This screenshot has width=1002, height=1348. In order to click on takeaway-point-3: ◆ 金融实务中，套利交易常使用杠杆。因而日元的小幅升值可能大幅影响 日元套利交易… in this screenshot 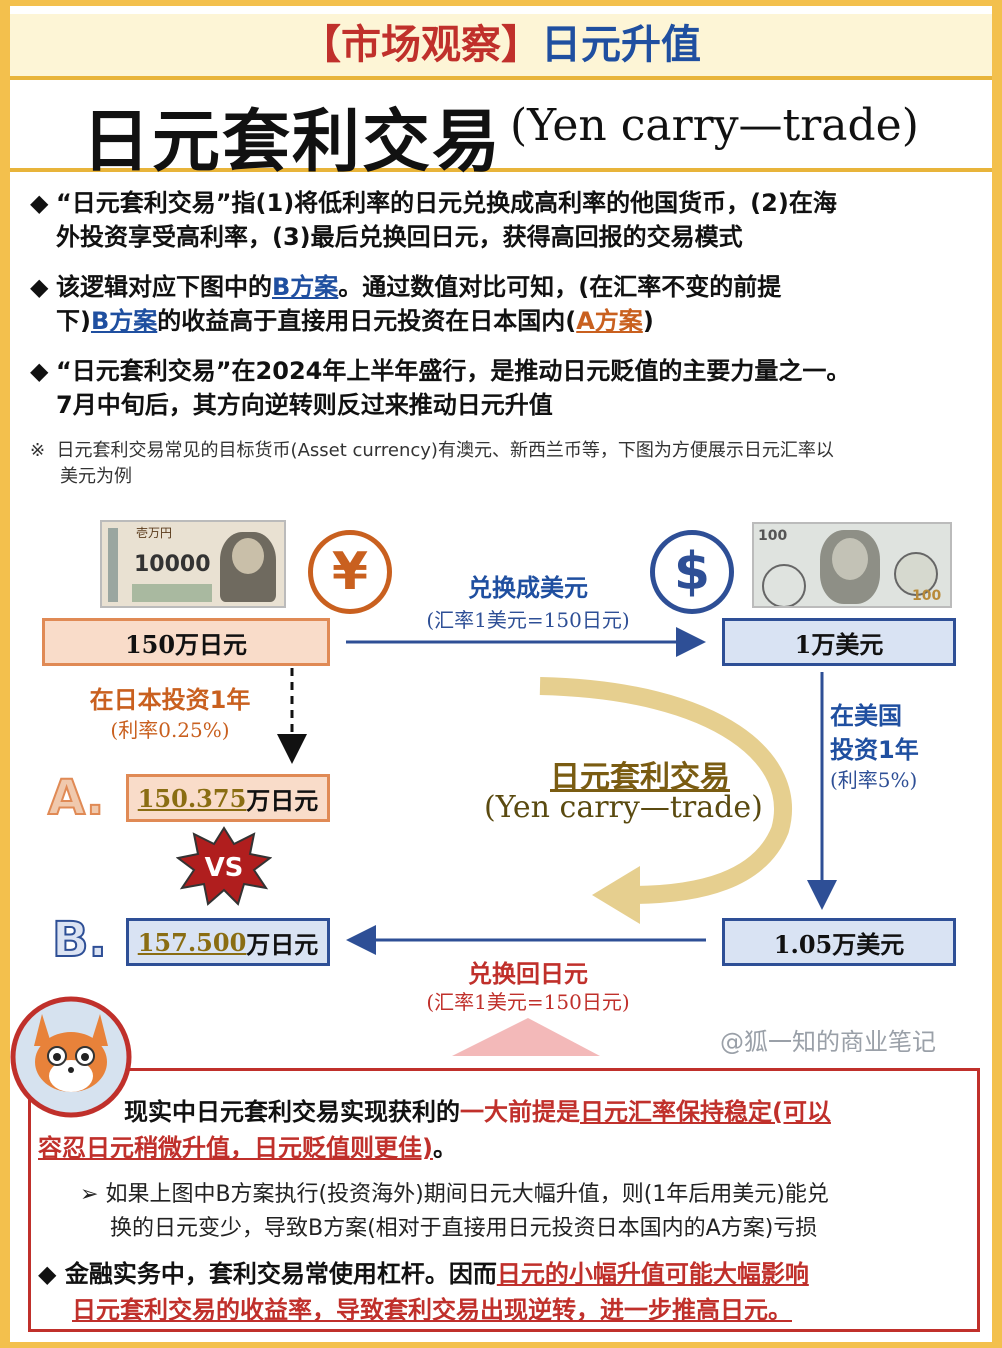, I will do `click(423, 1292)`.